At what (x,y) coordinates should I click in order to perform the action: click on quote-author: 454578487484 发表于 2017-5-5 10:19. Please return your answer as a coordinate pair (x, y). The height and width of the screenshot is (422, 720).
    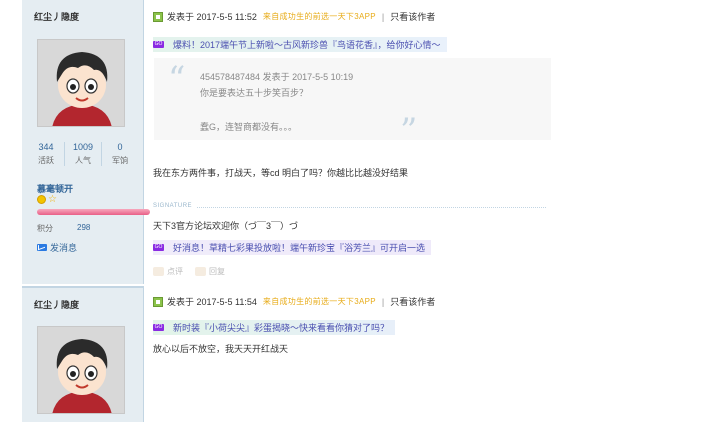
    Looking at the image, I should click on (277, 77).